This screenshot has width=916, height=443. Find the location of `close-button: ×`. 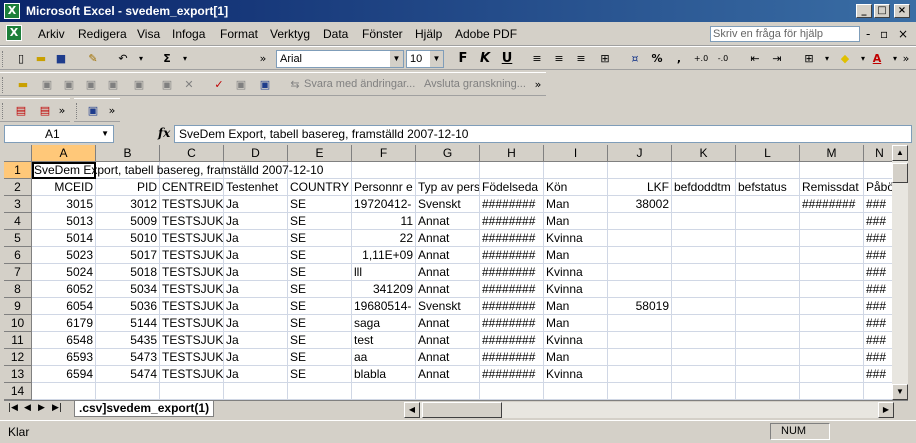

close-button: × is located at coordinates (902, 11).